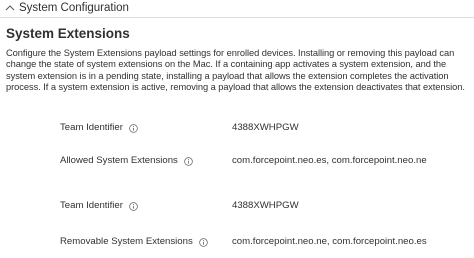 Image resolution: width=474 pixels, height=258 pixels. I want to click on field-row-team-identifier-2: Team Identifier 4388XWHPGW, so click(237, 207).